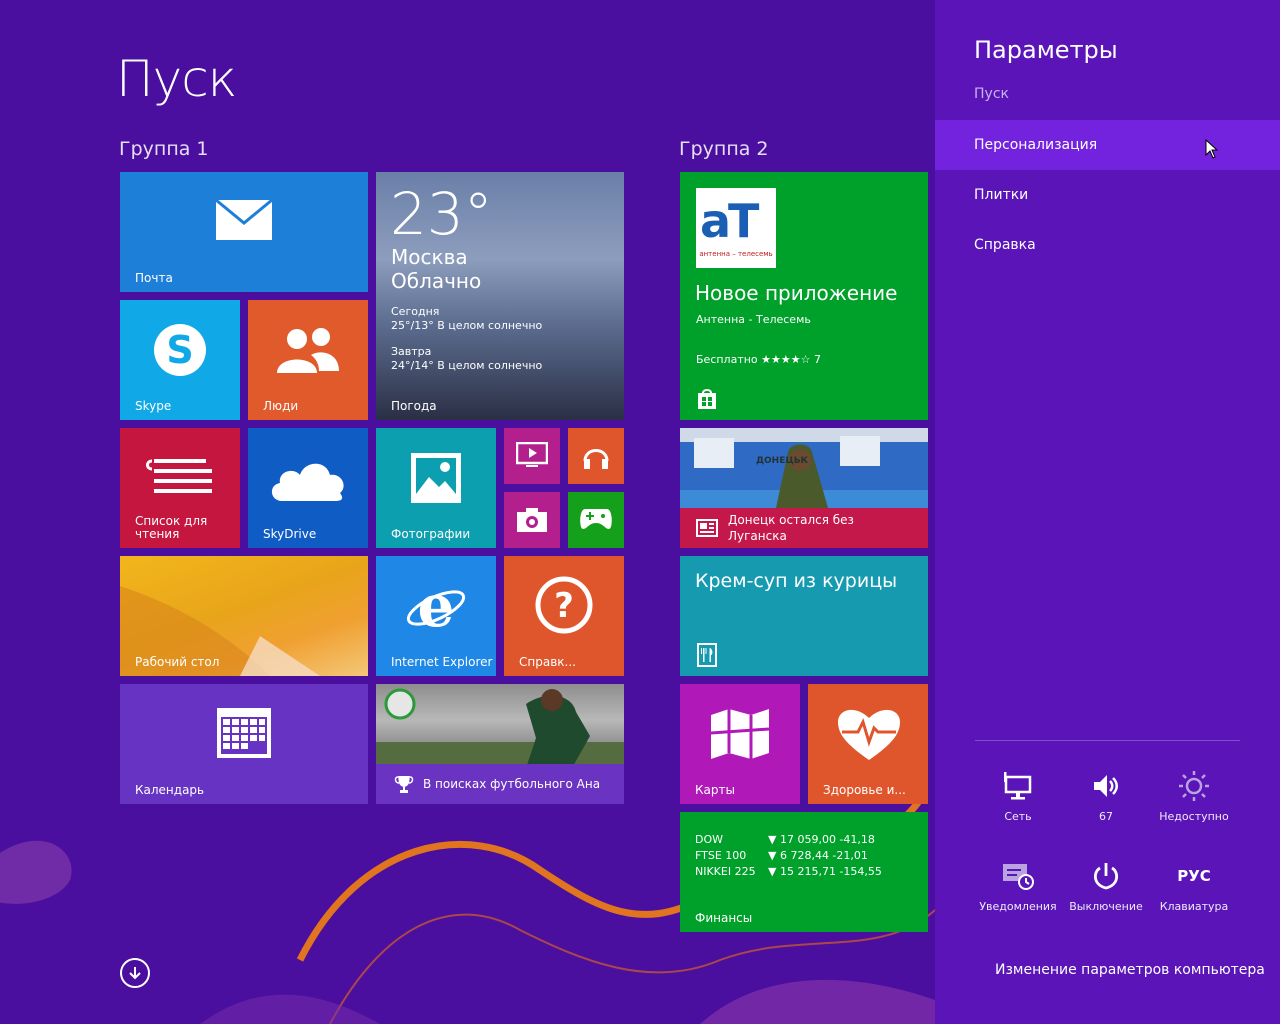  I want to click on notifications-label: Уведомления, so click(1018, 906).